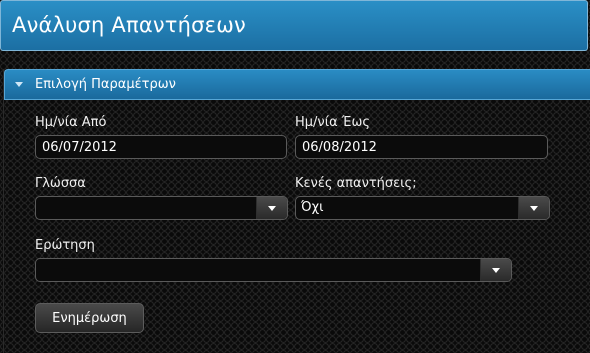 The image size is (590, 353). What do you see at coordinates (71, 122) in the screenshot?
I see `date-from-label: Ημ/νία Από` at bounding box center [71, 122].